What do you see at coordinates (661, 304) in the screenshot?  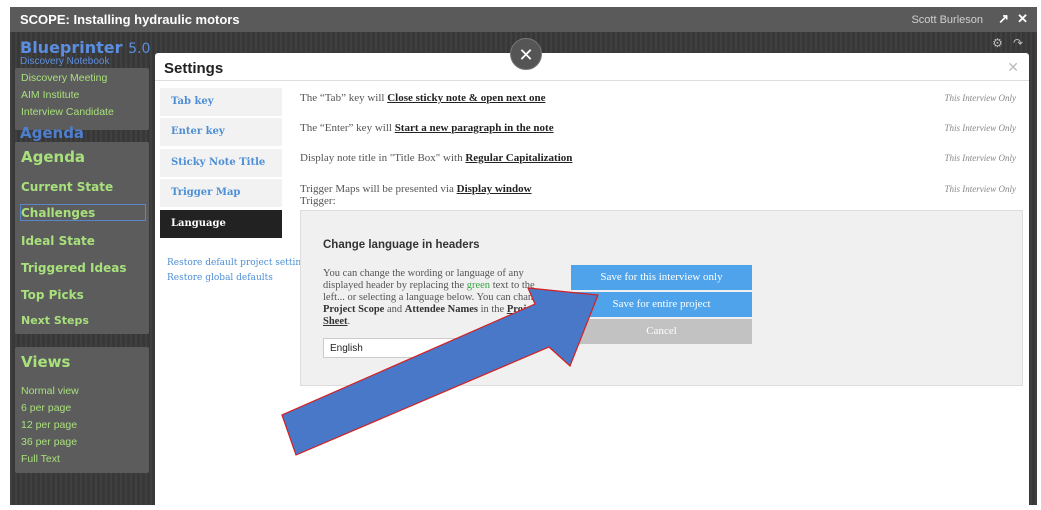 I see `save-entire-project-button: Save for entire project` at bounding box center [661, 304].